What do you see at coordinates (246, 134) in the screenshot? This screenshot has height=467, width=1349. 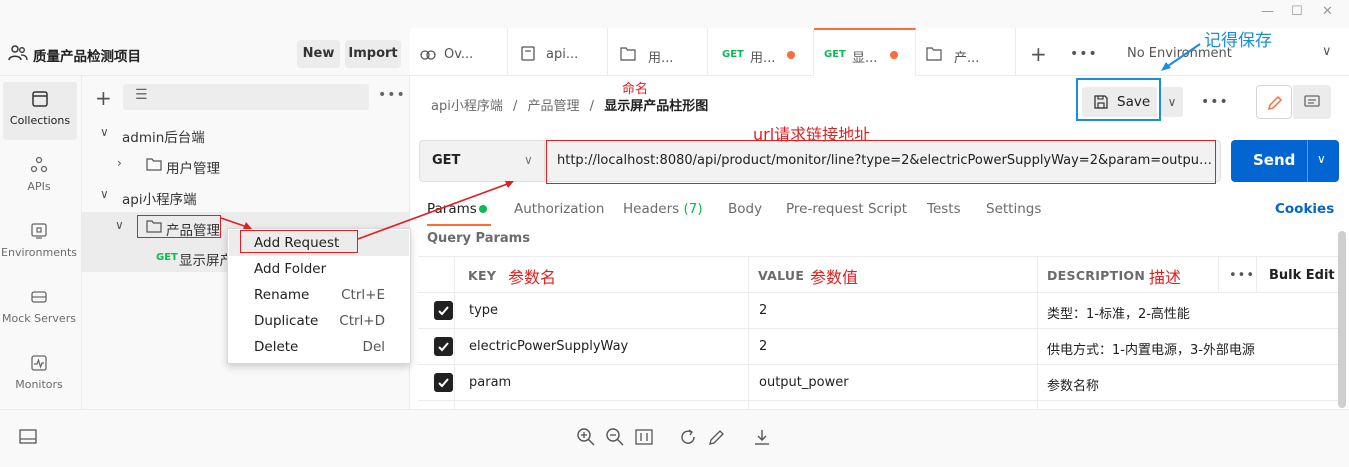 I see `tree-item-admin: ∨ admin后台端` at bounding box center [246, 134].